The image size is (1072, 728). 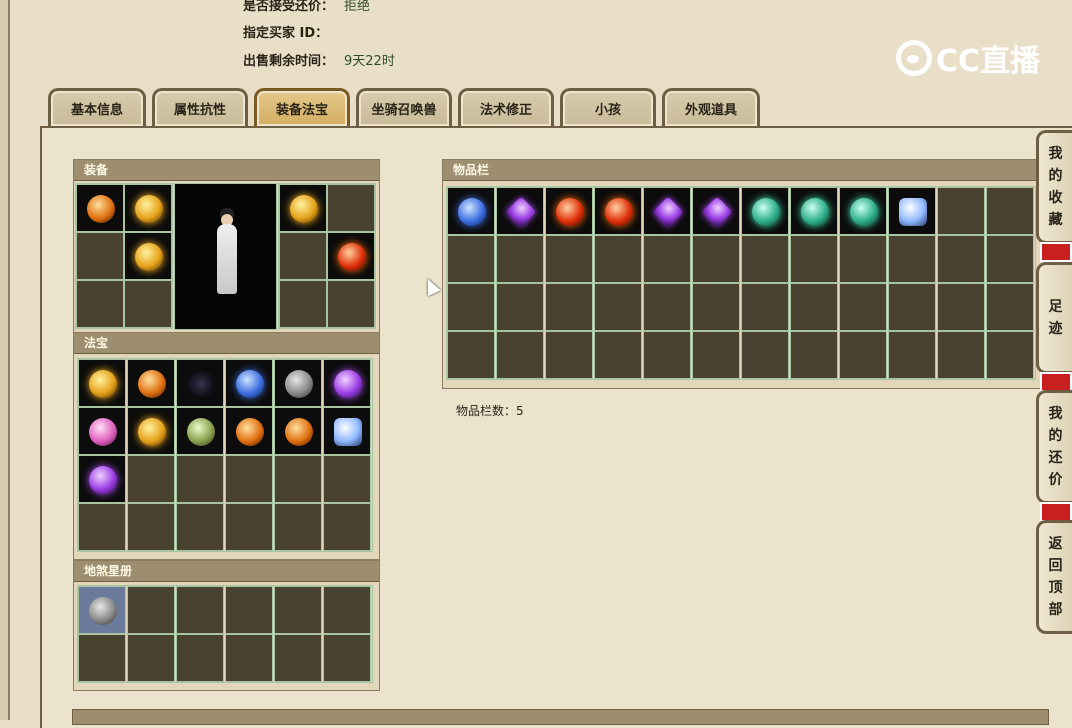 What do you see at coordinates (1054, 577) in the screenshot?
I see `side-tab-back-to-top: 返回顶部` at bounding box center [1054, 577].